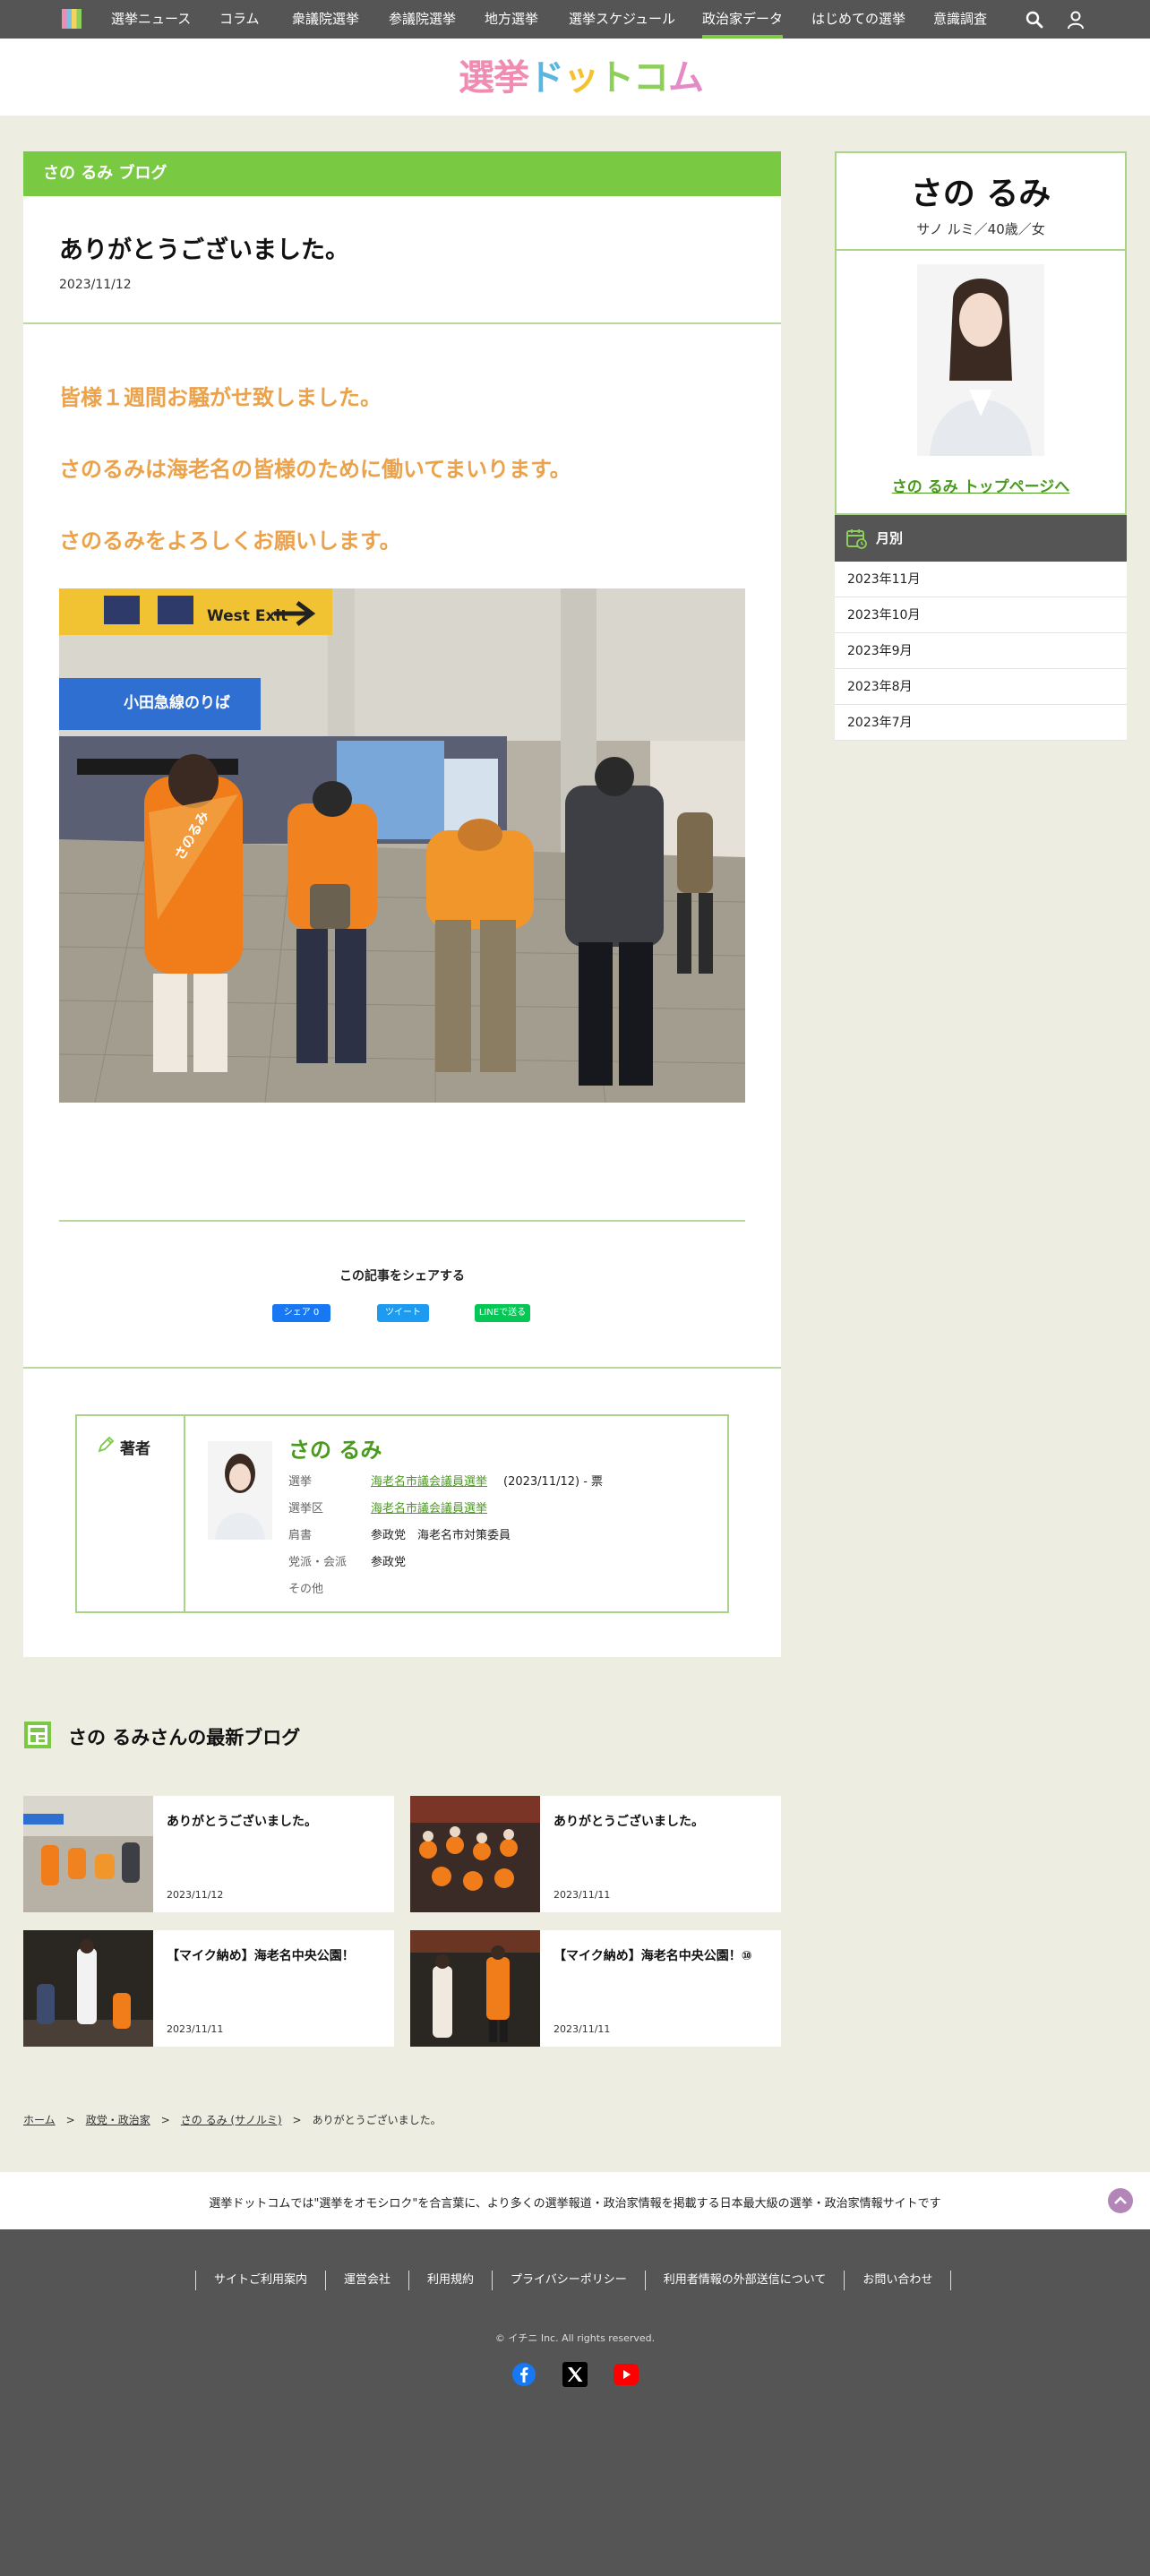  What do you see at coordinates (318, 1562) in the screenshot?
I see `row-key: 党派・会派` at bounding box center [318, 1562].